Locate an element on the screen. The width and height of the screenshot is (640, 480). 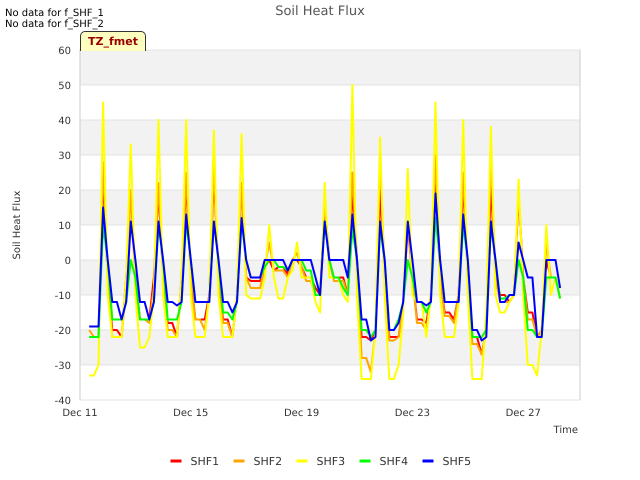
legend-label: SHF1 is located at coordinates (205, 461).